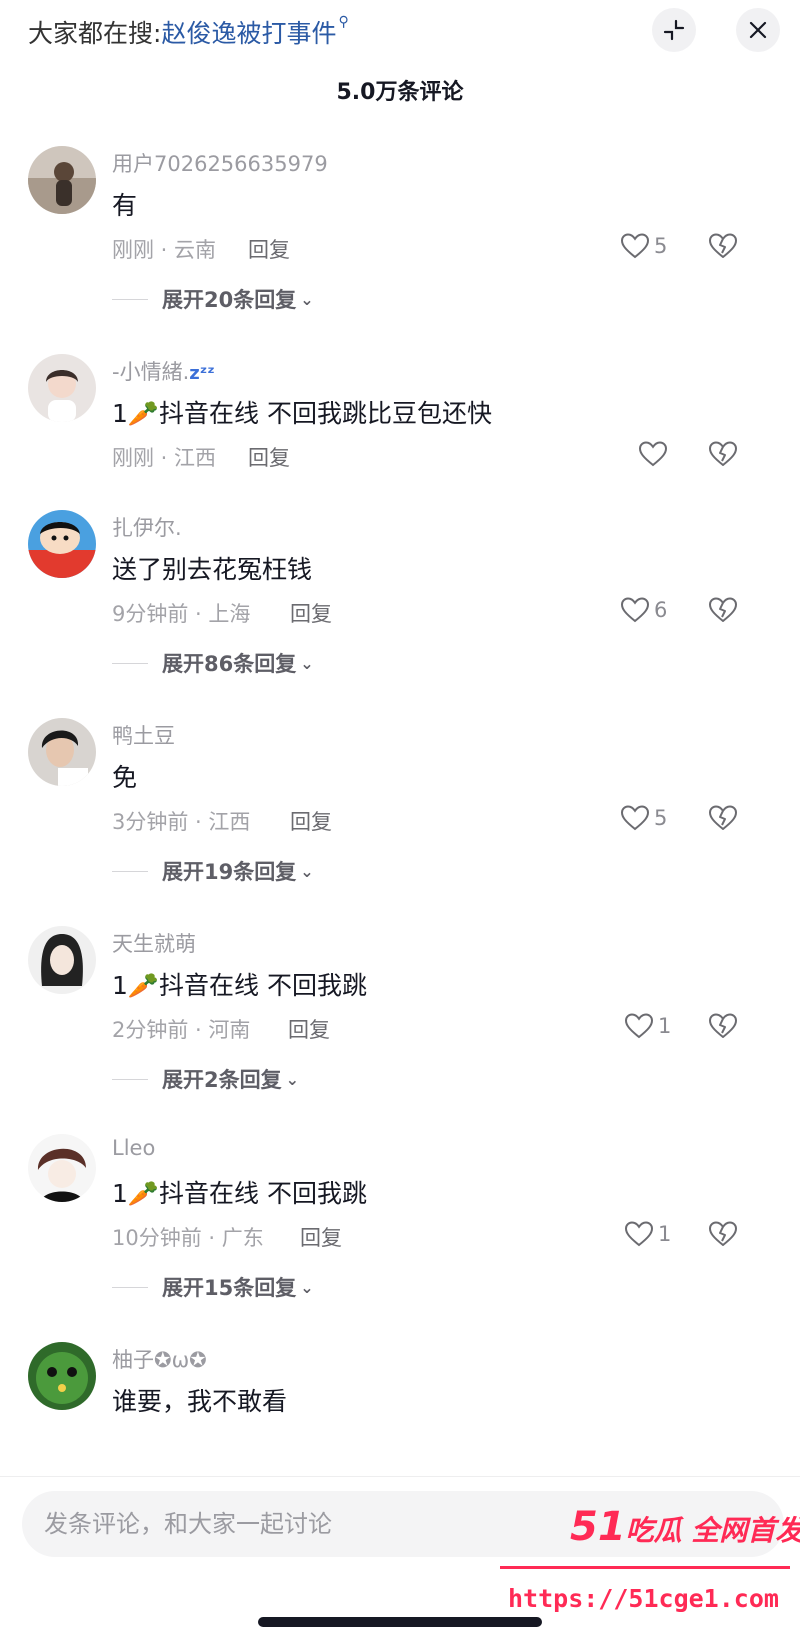 This screenshot has width=800, height=1636. I want to click on username: 柚子✪ω✪, so click(159, 1359).